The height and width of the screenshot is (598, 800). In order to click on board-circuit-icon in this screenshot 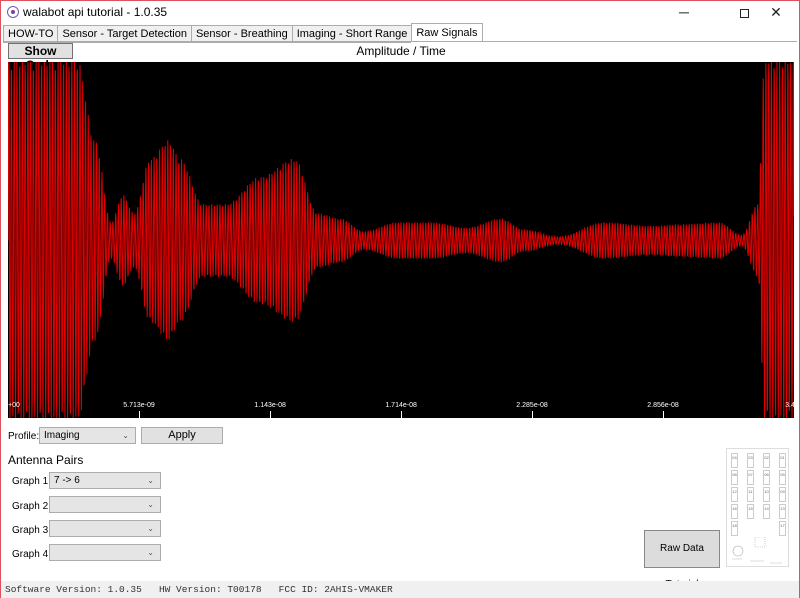, I will do `click(757, 550)`.